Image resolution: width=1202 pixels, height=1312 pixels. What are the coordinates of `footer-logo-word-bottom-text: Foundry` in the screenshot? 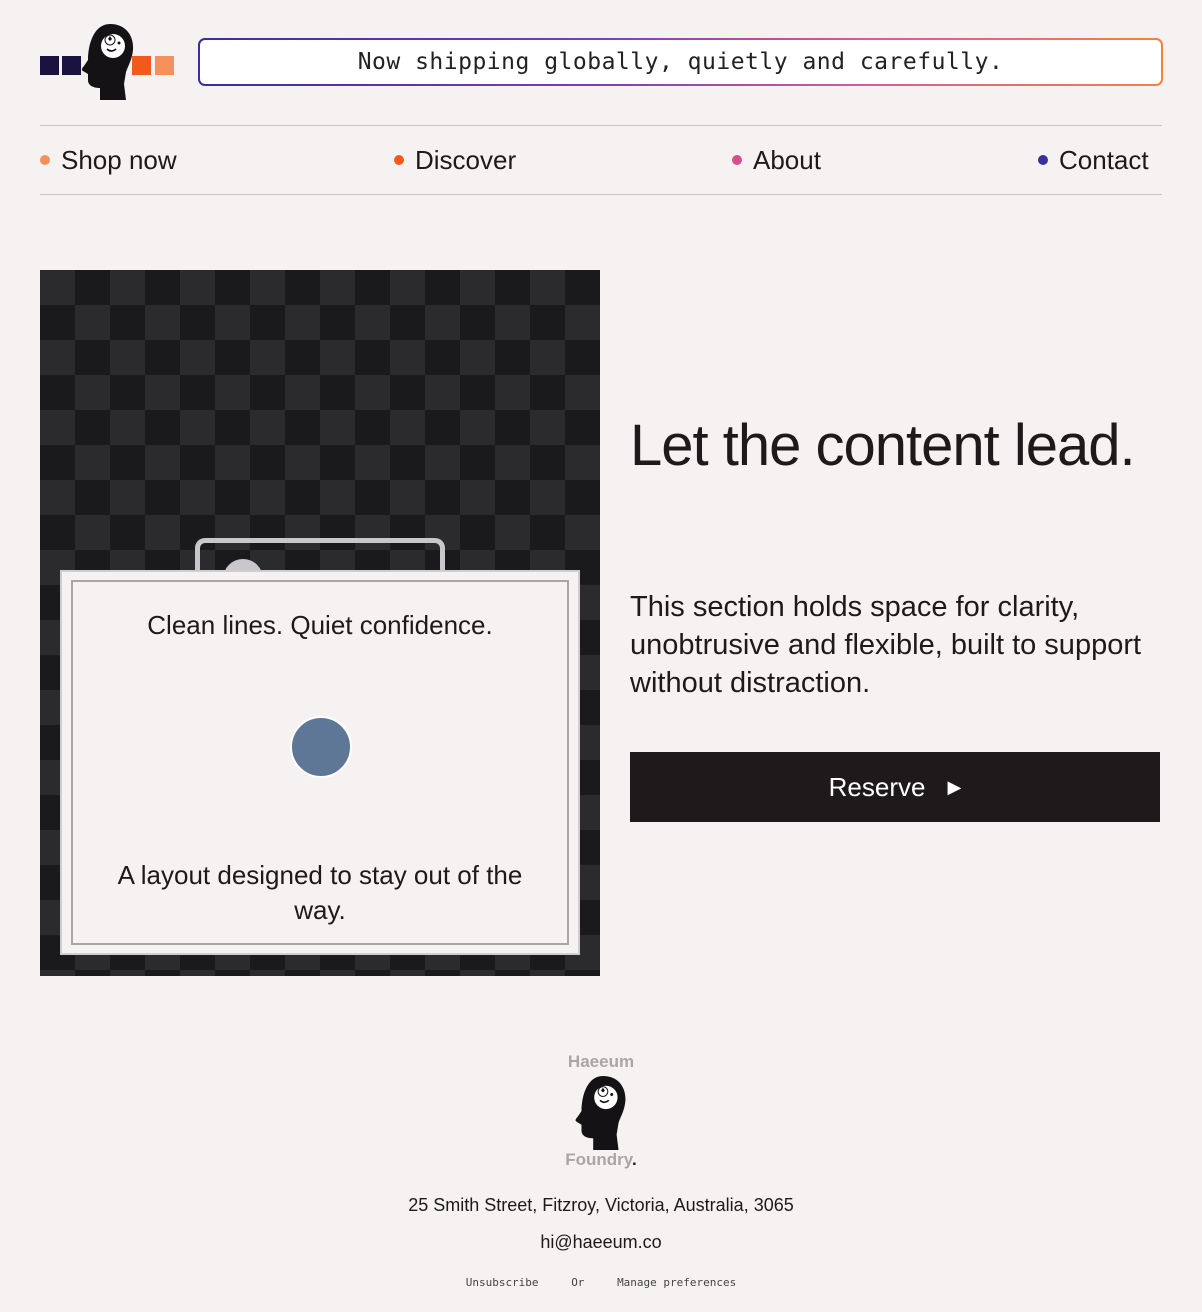 It's located at (598, 1159).